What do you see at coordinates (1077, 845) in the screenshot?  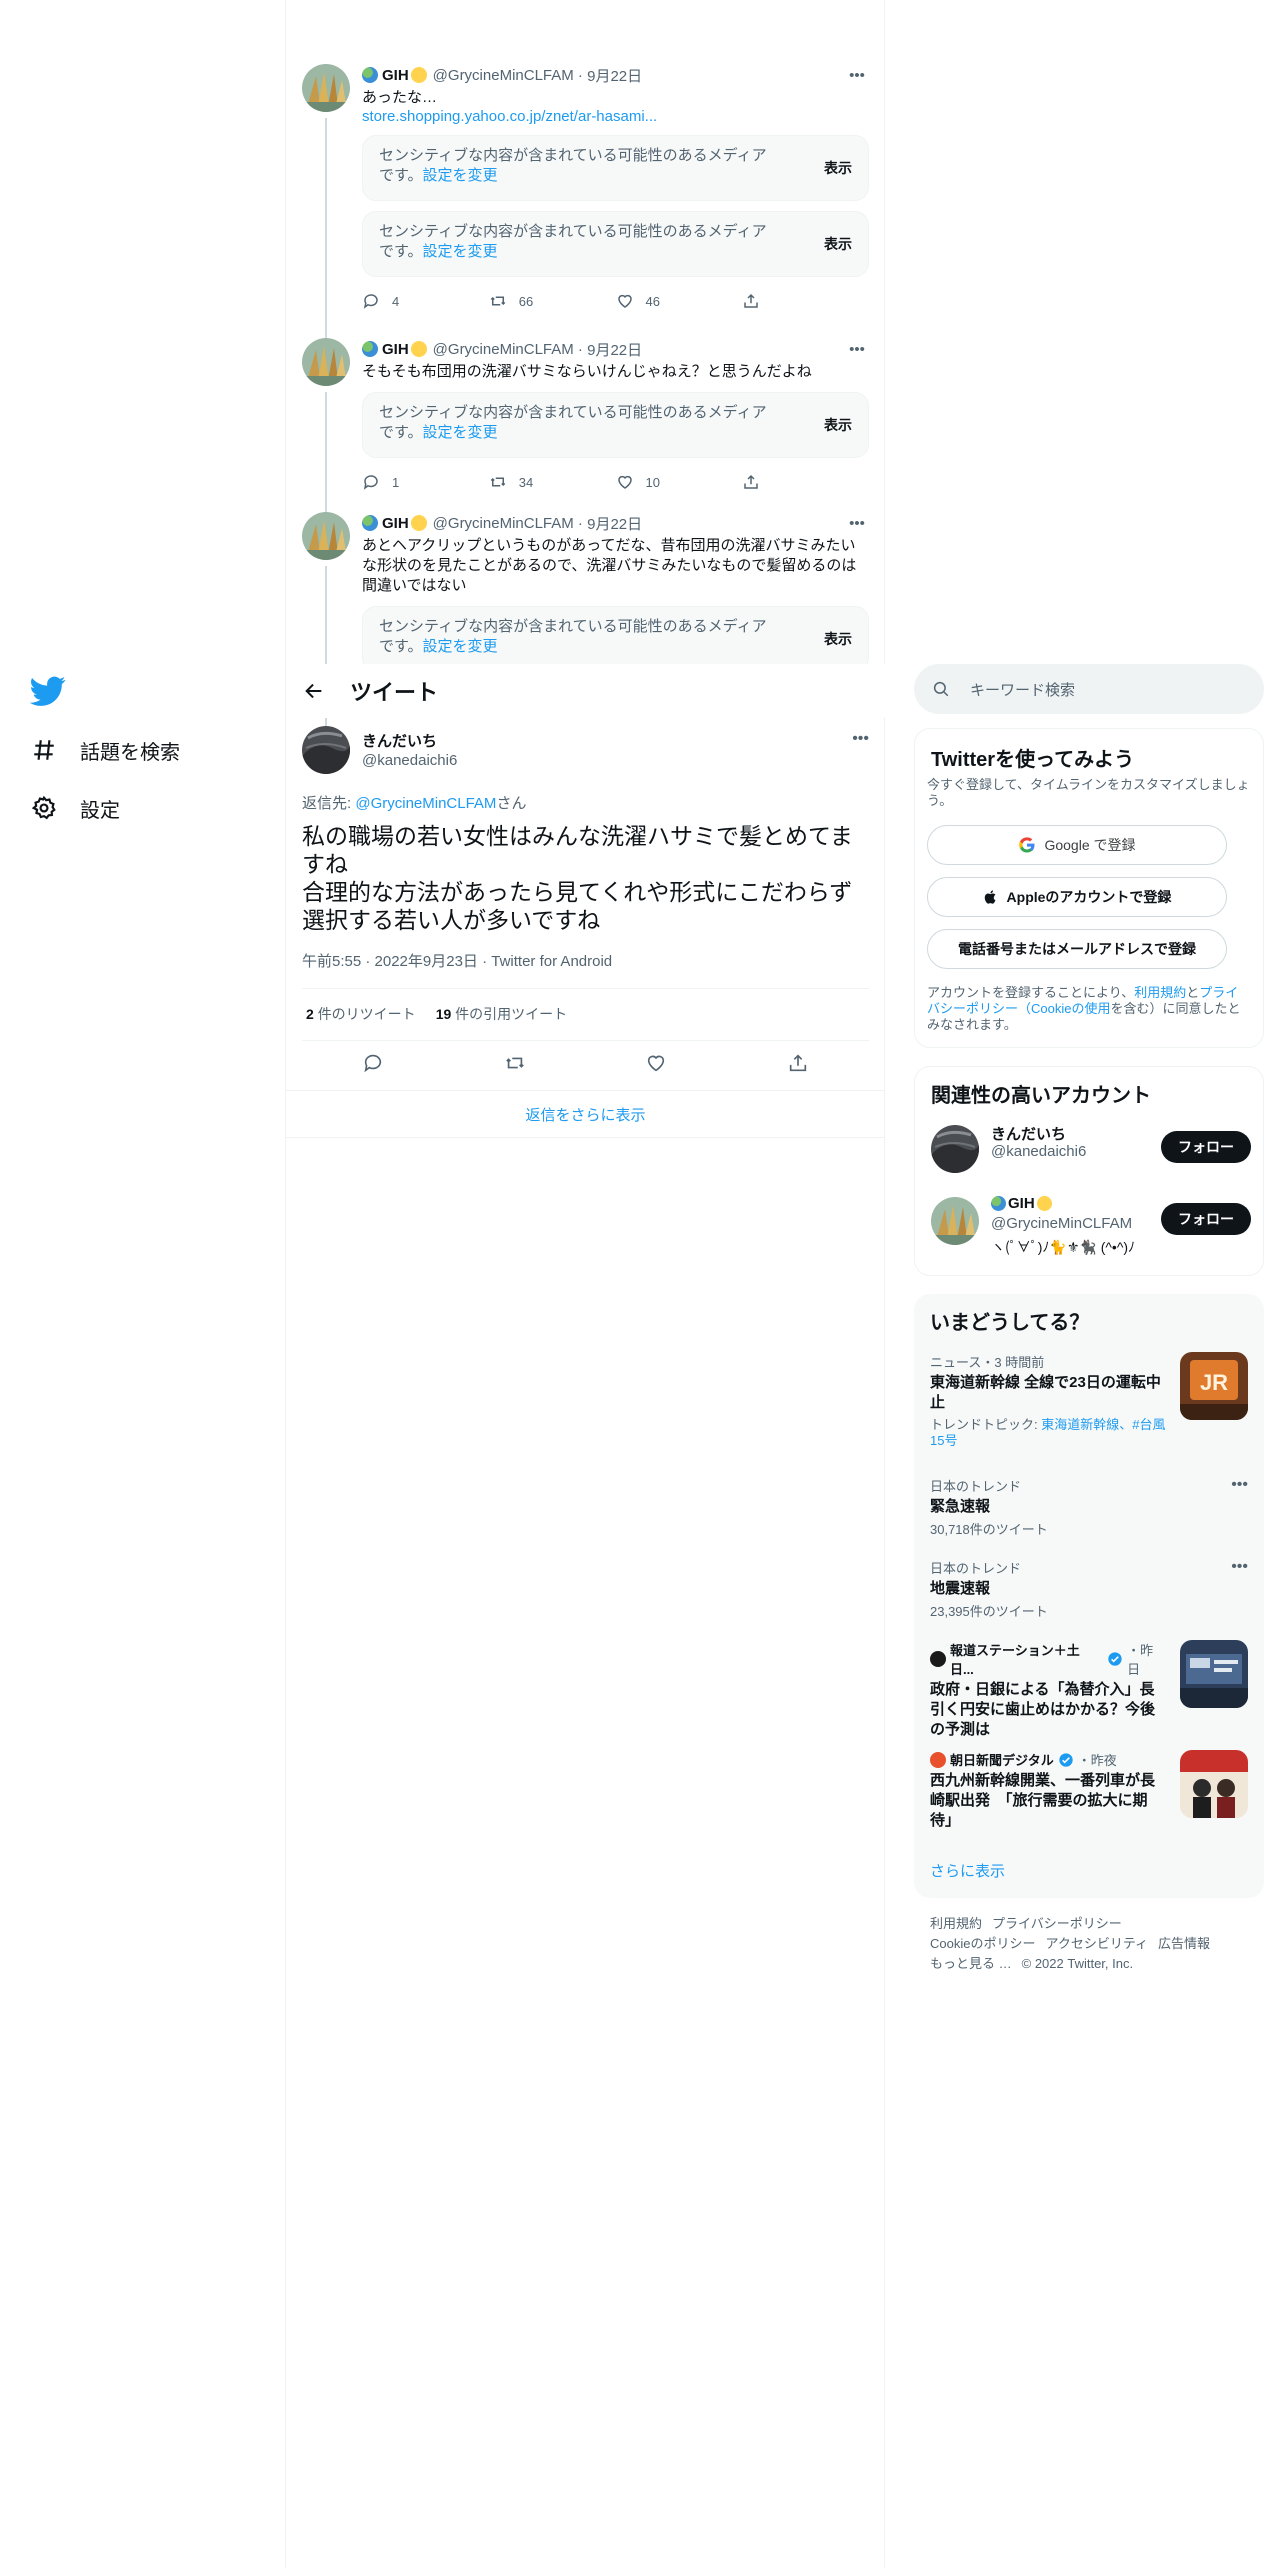 I see `google-signup-button: Google で登録` at bounding box center [1077, 845].